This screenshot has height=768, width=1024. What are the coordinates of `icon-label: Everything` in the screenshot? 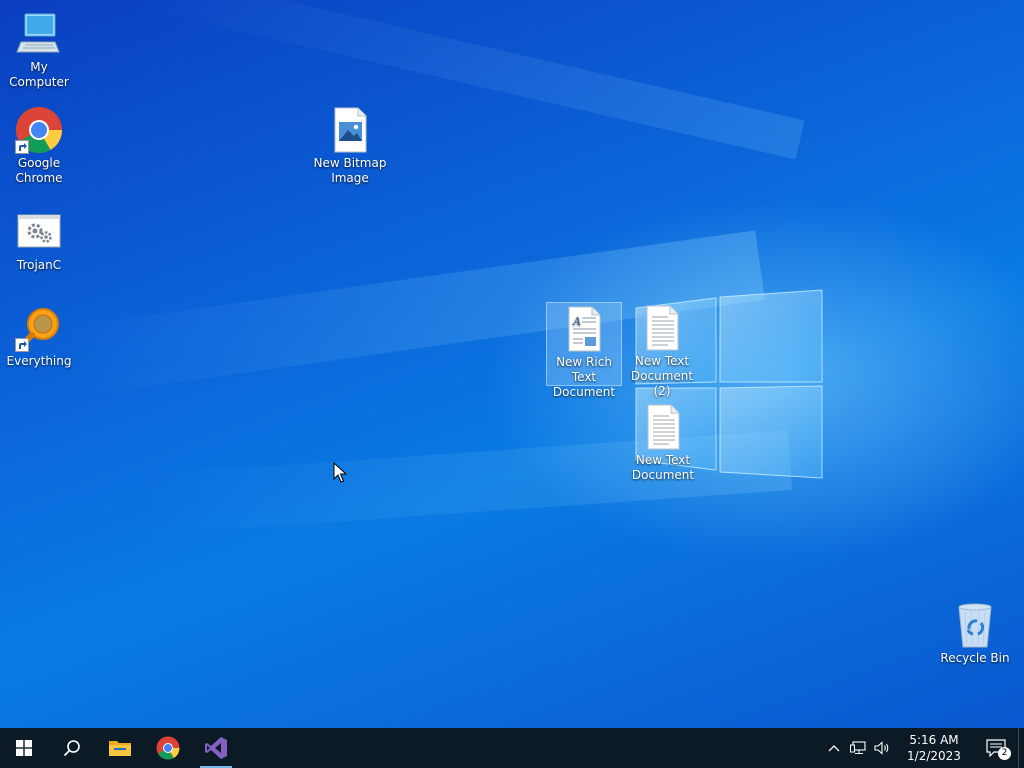 It's located at (39, 361).